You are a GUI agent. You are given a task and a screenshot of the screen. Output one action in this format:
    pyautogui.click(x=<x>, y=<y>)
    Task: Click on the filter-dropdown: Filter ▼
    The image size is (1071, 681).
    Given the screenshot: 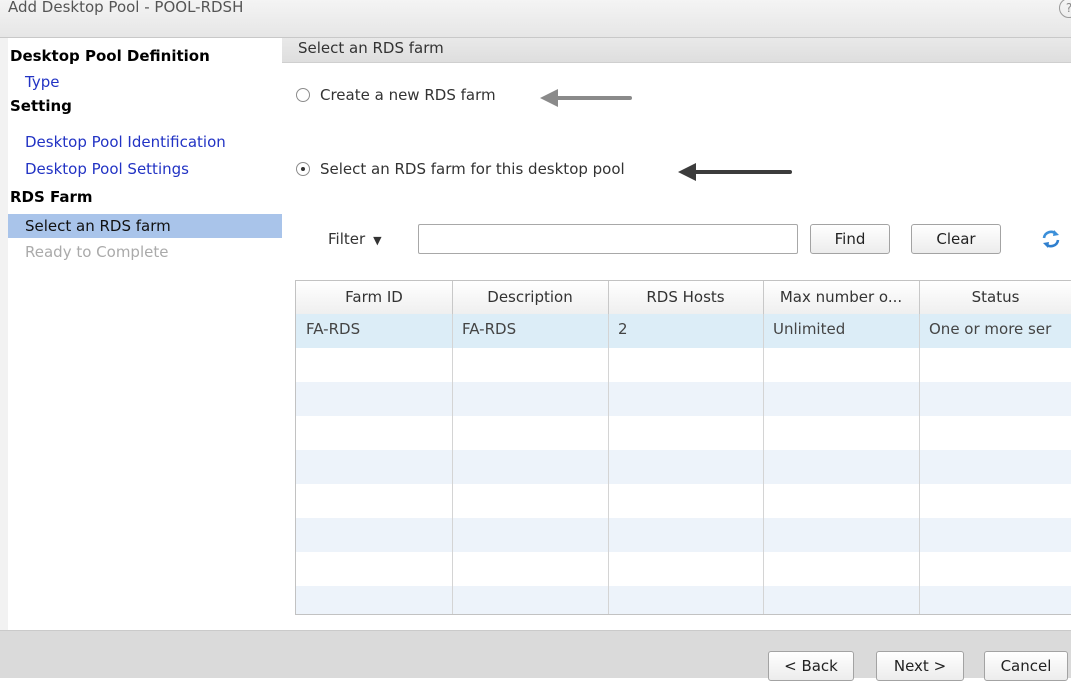 What is the action you would take?
    pyautogui.click(x=355, y=239)
    